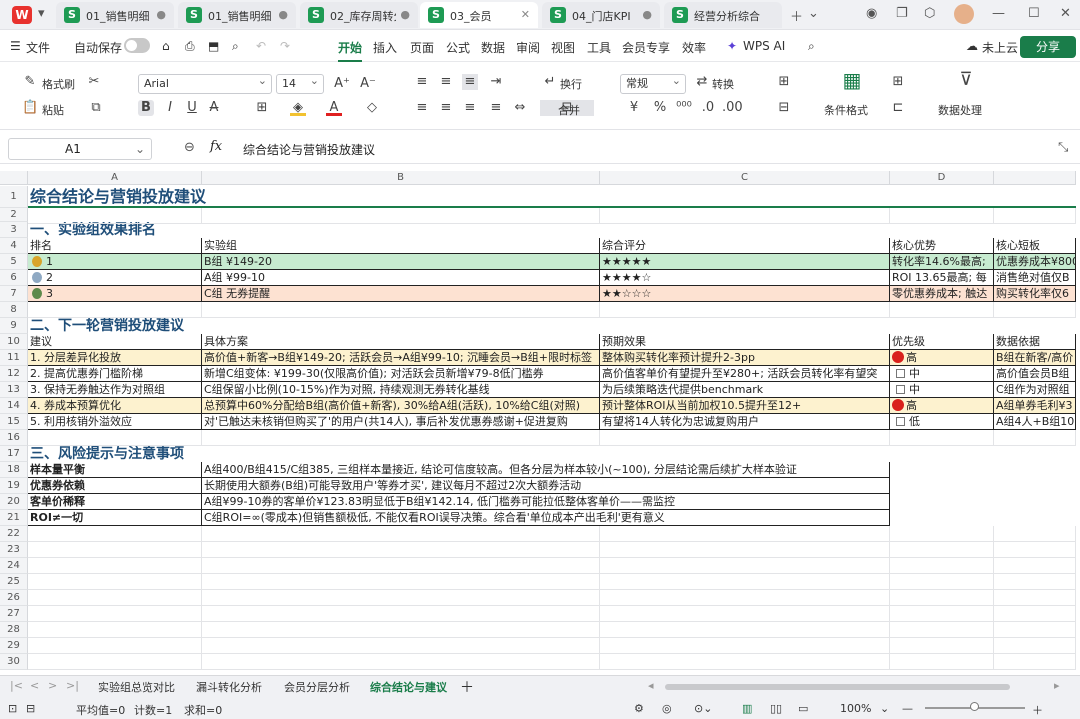  Describe the element at coordinates (446, 82) in the screenshot. I see `align-middle-icon: ≡` at that location.